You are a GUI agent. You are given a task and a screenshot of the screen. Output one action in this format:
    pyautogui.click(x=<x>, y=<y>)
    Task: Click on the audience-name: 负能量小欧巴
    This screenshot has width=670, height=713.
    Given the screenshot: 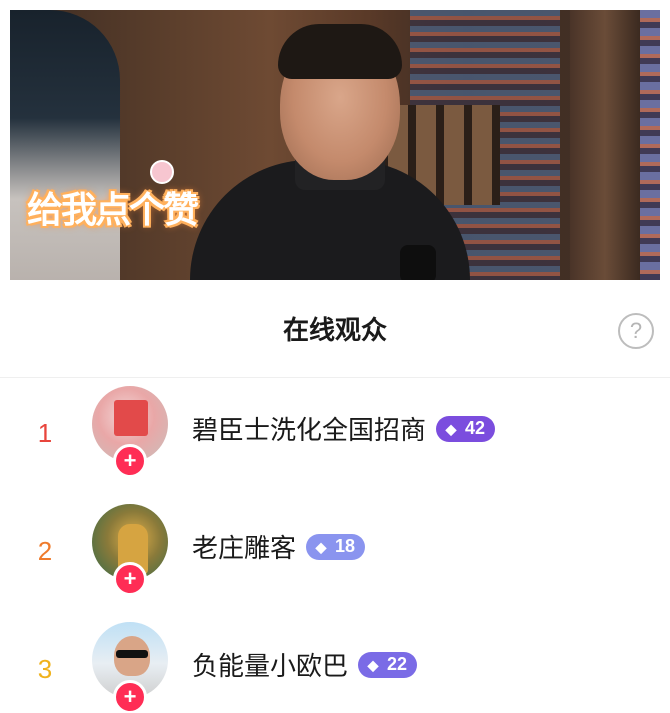 What is the action you would take?
    pyautogui.click(x=270, y=667)
    